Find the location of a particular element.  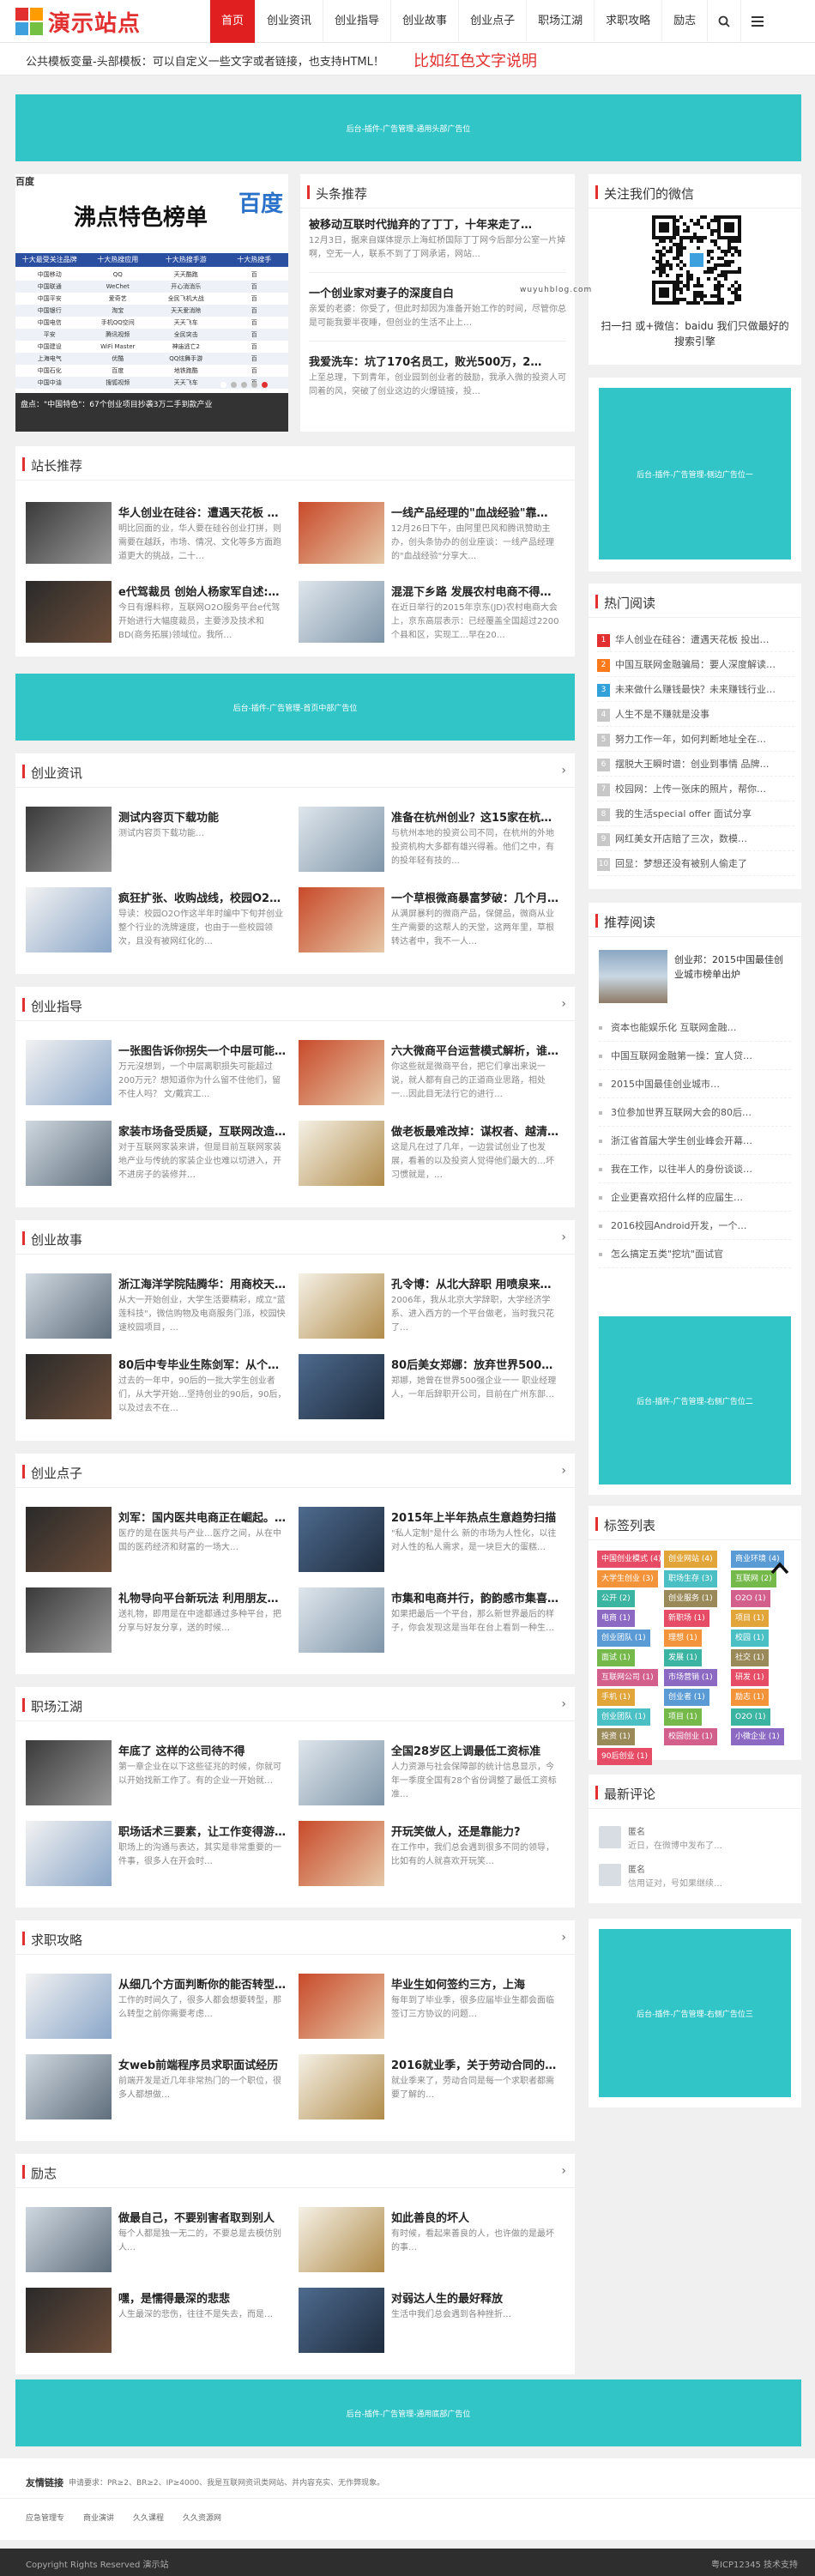

middle-ad: 后台-插件-广告管理-首页中部广告位 is located at coordinates (295, 707).